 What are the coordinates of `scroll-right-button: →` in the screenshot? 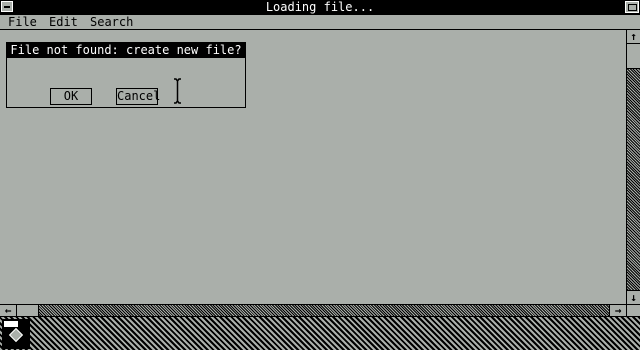 It's located at (617, 310).